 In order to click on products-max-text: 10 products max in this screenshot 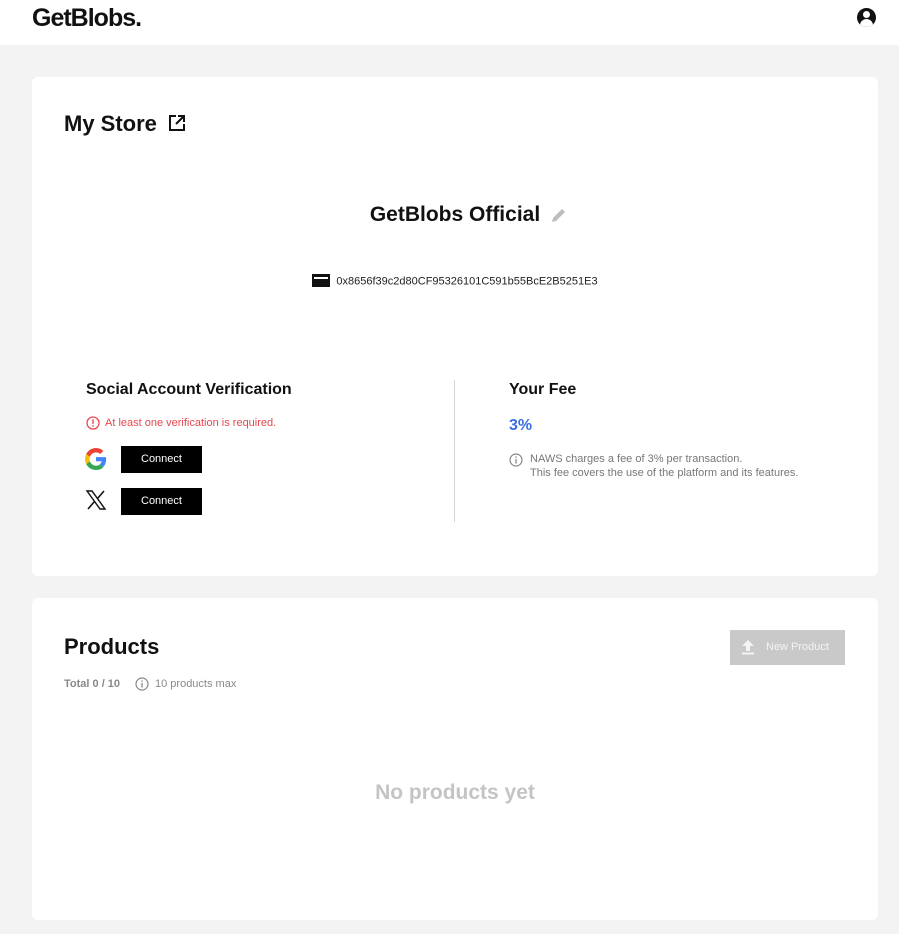, I will do `click(196, 684)`.